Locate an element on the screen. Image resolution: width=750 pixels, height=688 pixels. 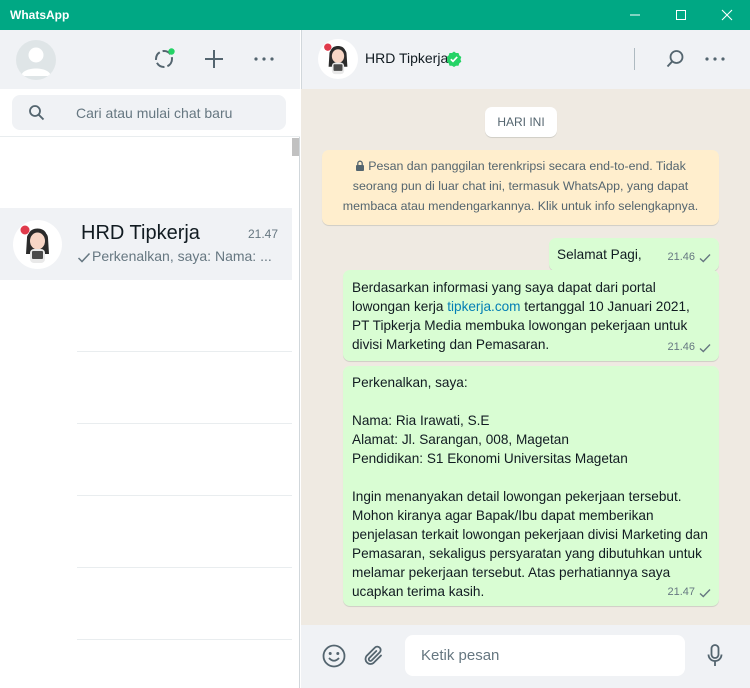
voice-message-button is located at coordinates (715, 656).